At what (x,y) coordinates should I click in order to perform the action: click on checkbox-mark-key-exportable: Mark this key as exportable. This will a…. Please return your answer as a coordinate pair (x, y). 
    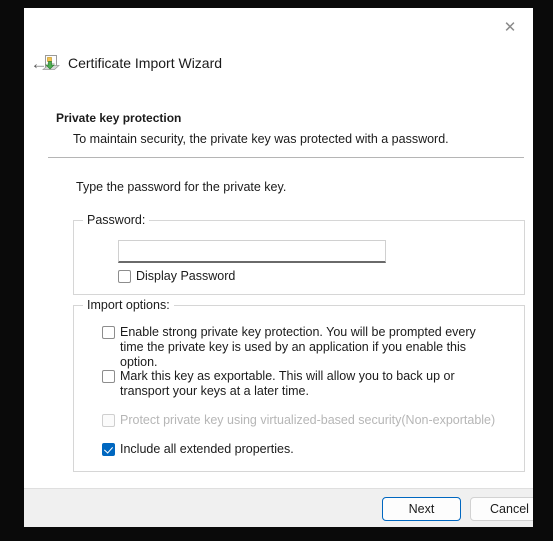
    Looking at the image, I should click on (304, 384).